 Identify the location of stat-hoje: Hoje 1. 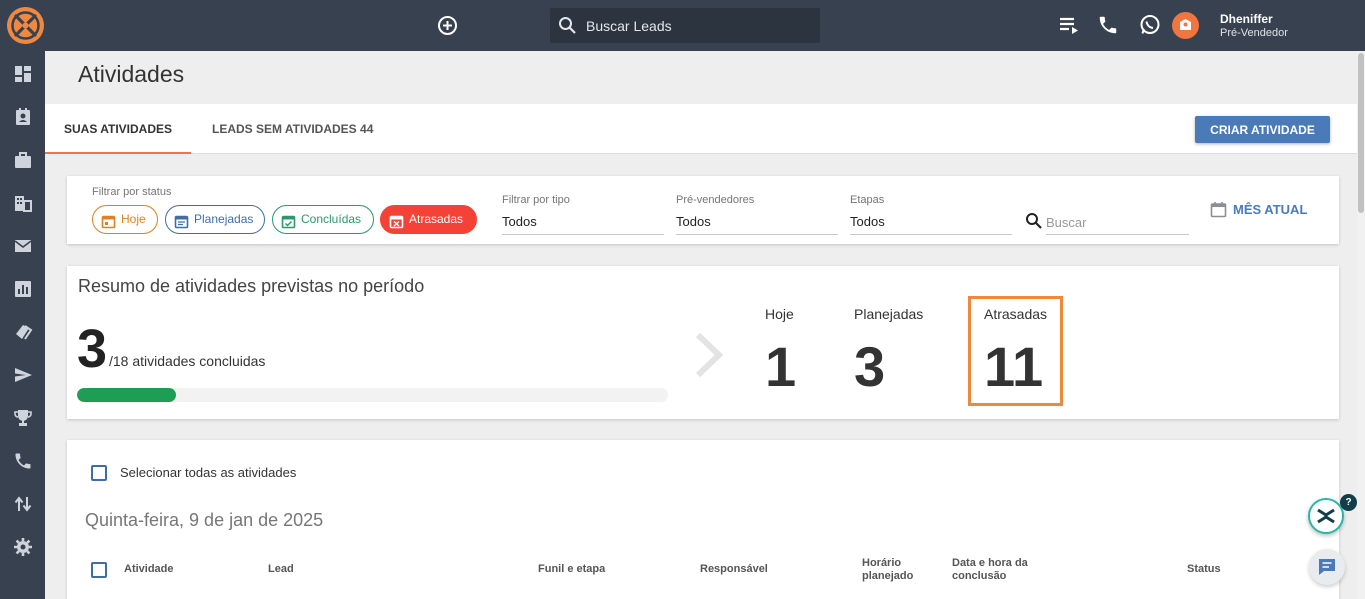
(780, 352).